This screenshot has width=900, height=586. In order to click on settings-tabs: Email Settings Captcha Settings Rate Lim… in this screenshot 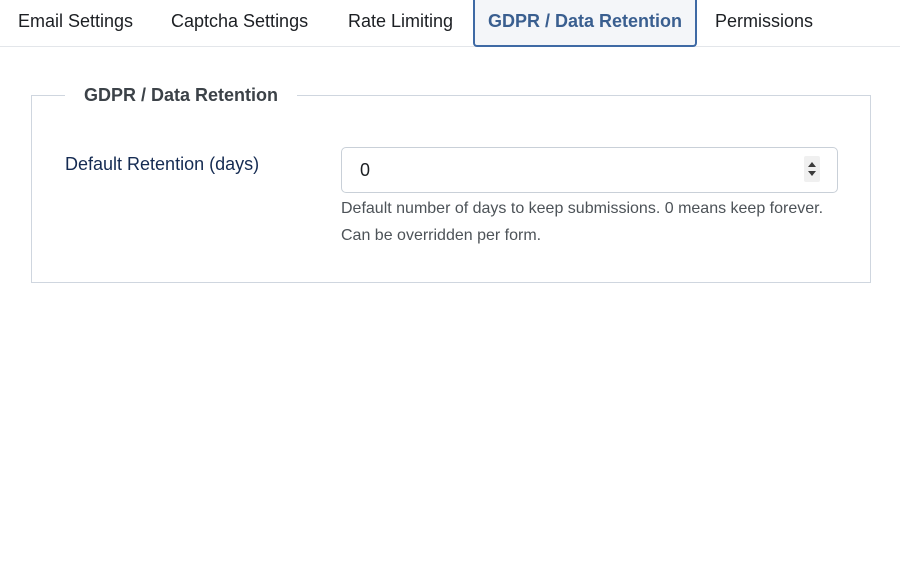, I will do `click(450, 23)`.